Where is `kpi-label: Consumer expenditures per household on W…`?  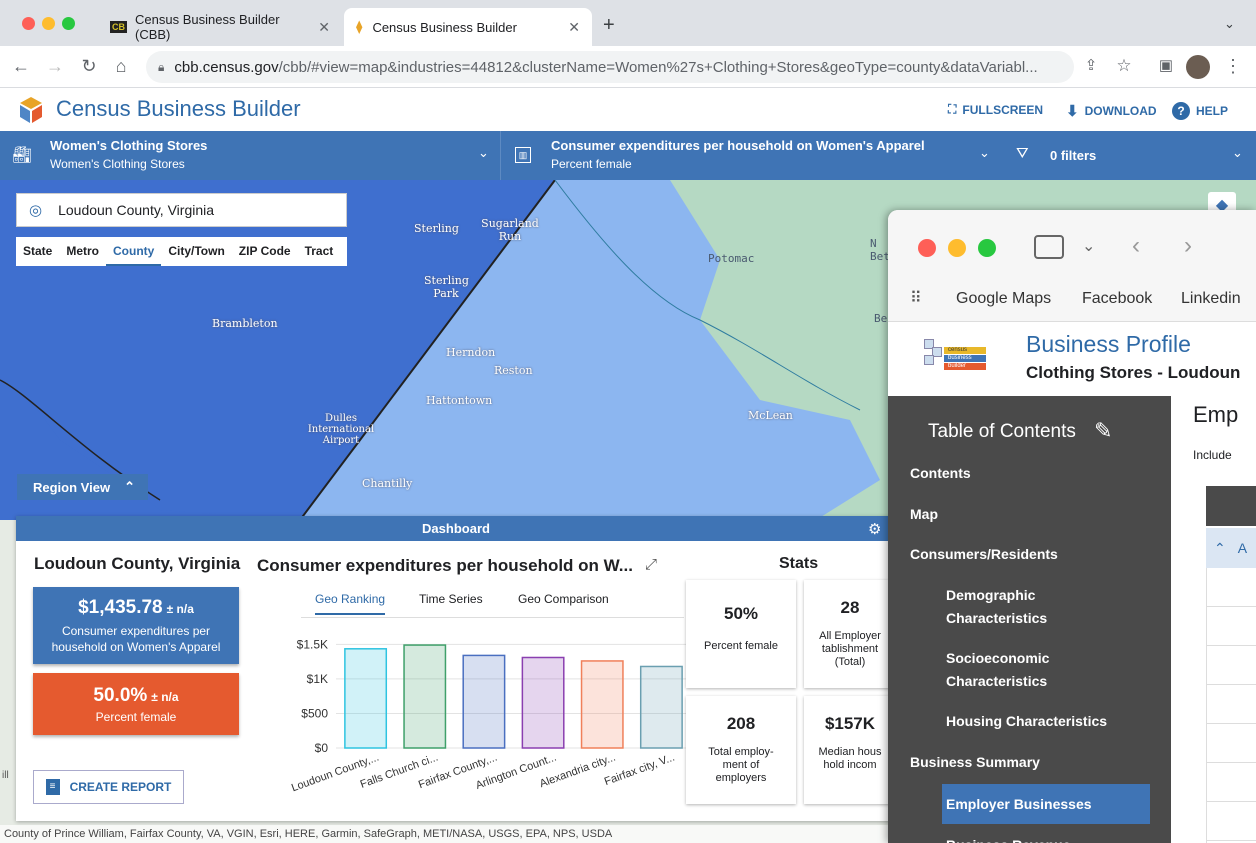
kpi-label: Consumer expenditures per household on W… is located at coordinates (136, 639).